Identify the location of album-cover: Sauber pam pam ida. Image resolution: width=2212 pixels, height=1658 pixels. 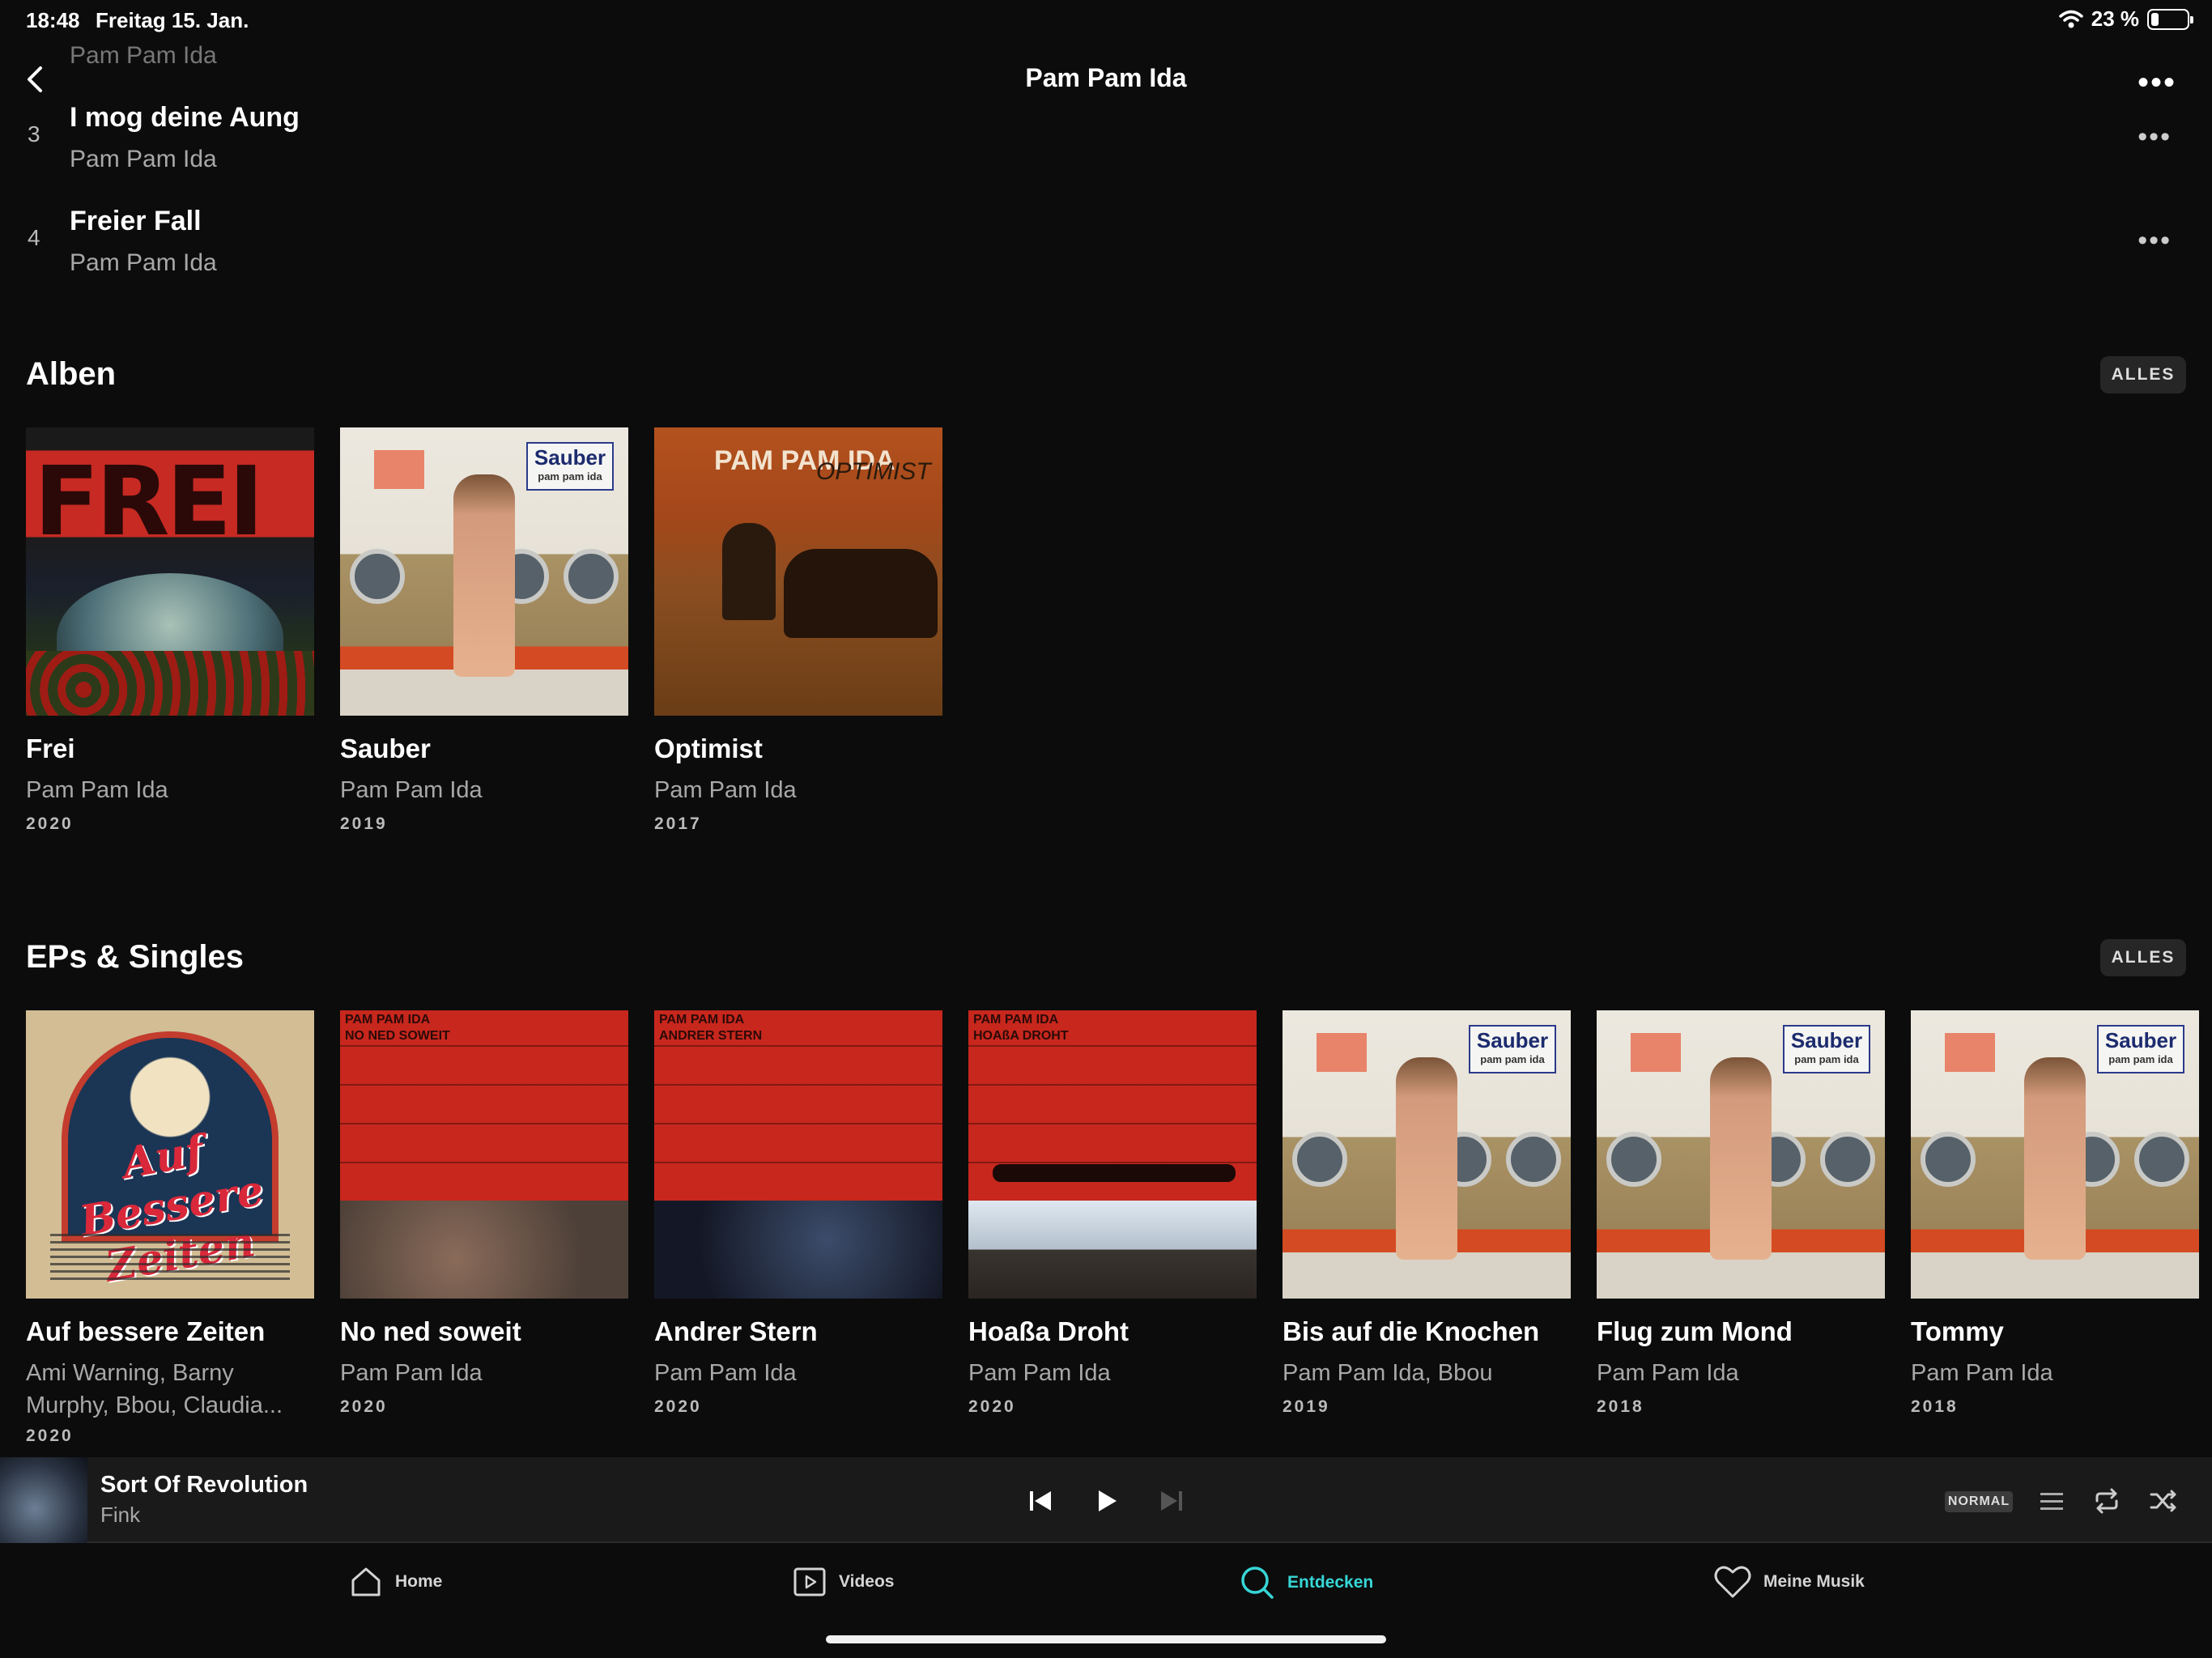
(484, 571).